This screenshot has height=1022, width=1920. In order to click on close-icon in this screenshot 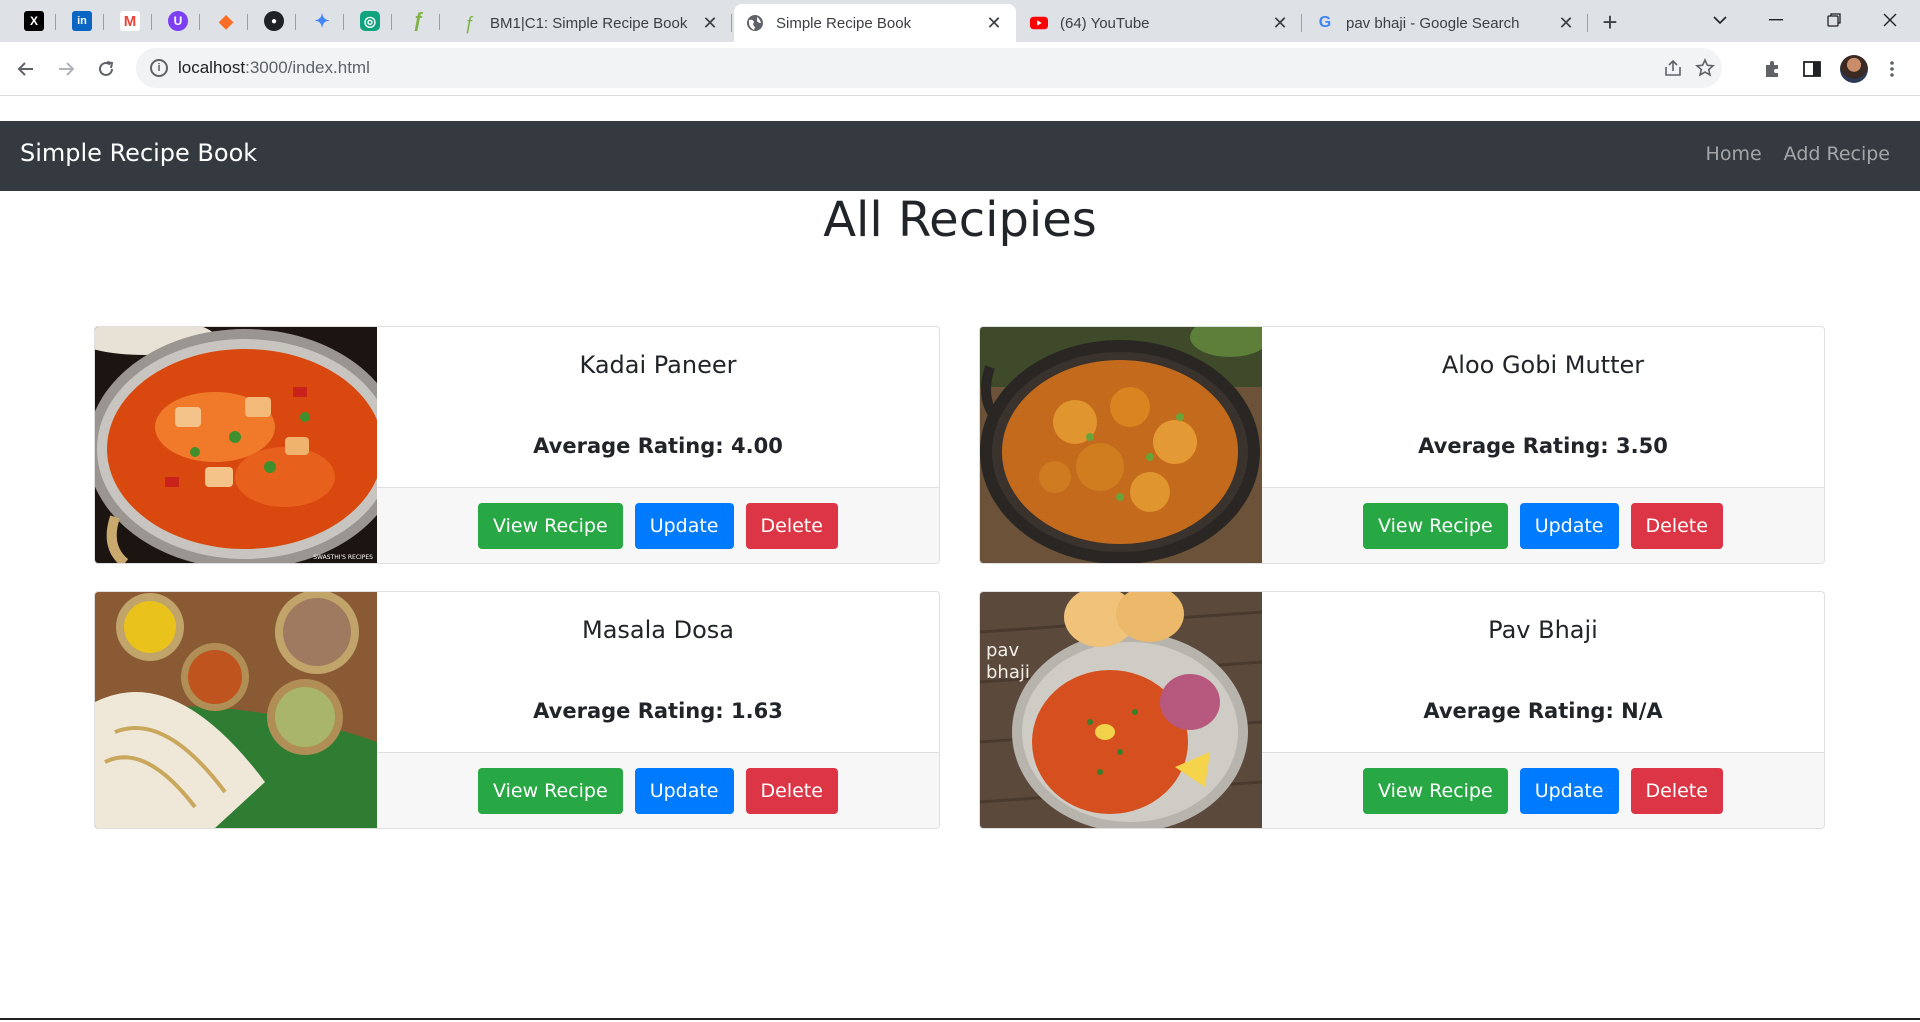, I will do `click(1890, 20)`.